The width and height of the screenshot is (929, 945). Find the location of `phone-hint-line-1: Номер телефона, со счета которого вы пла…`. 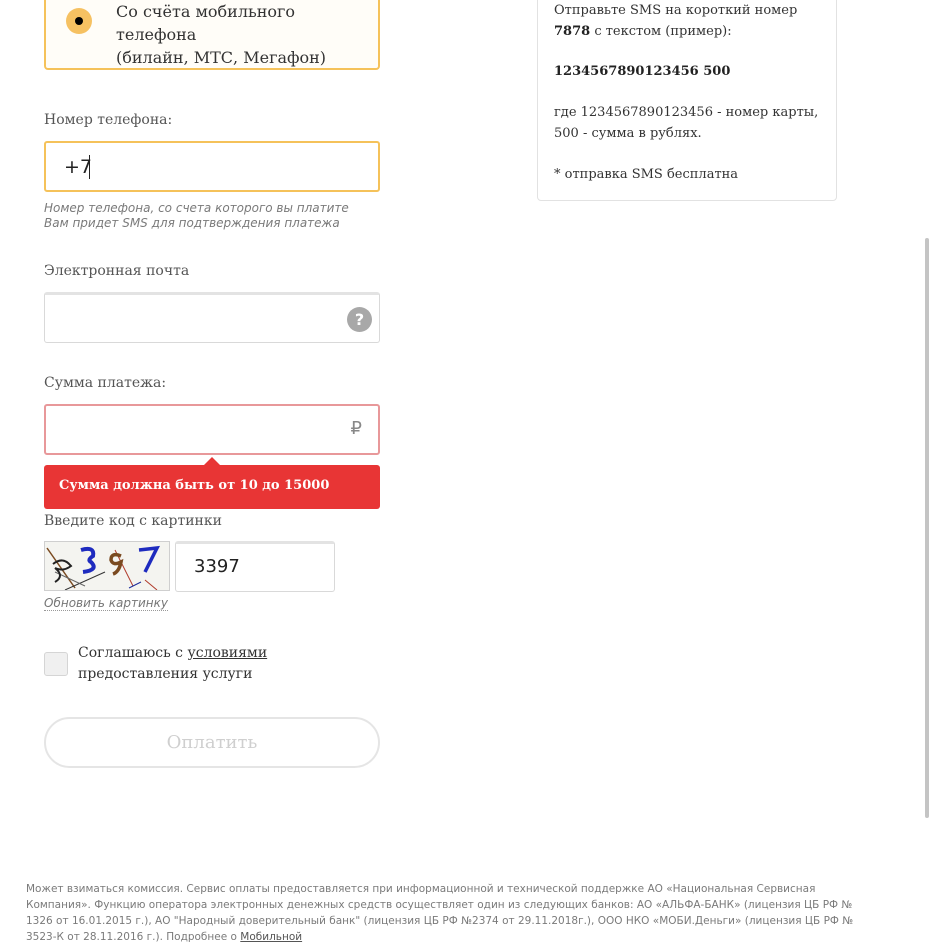

phone-hint-line-1: Номер телефона, со счета которого вы пла… is located at coordinates (196, 208).